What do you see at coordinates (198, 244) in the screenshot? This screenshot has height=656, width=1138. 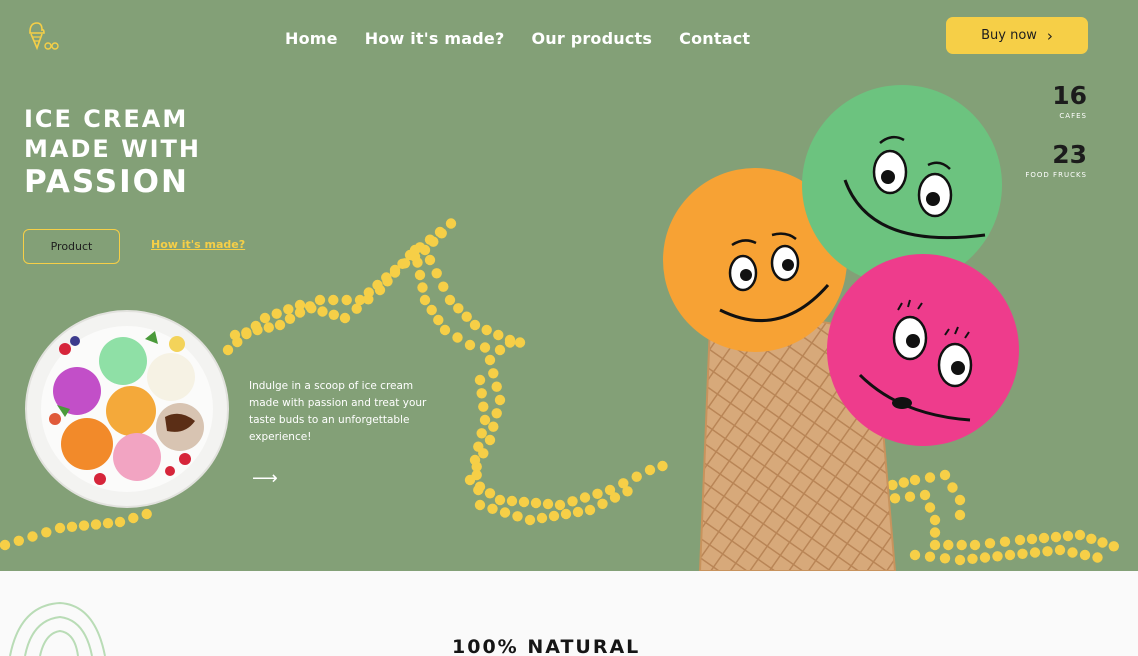 I see `how-its-made-link: How it's made?` at bounding box center [198, 244].